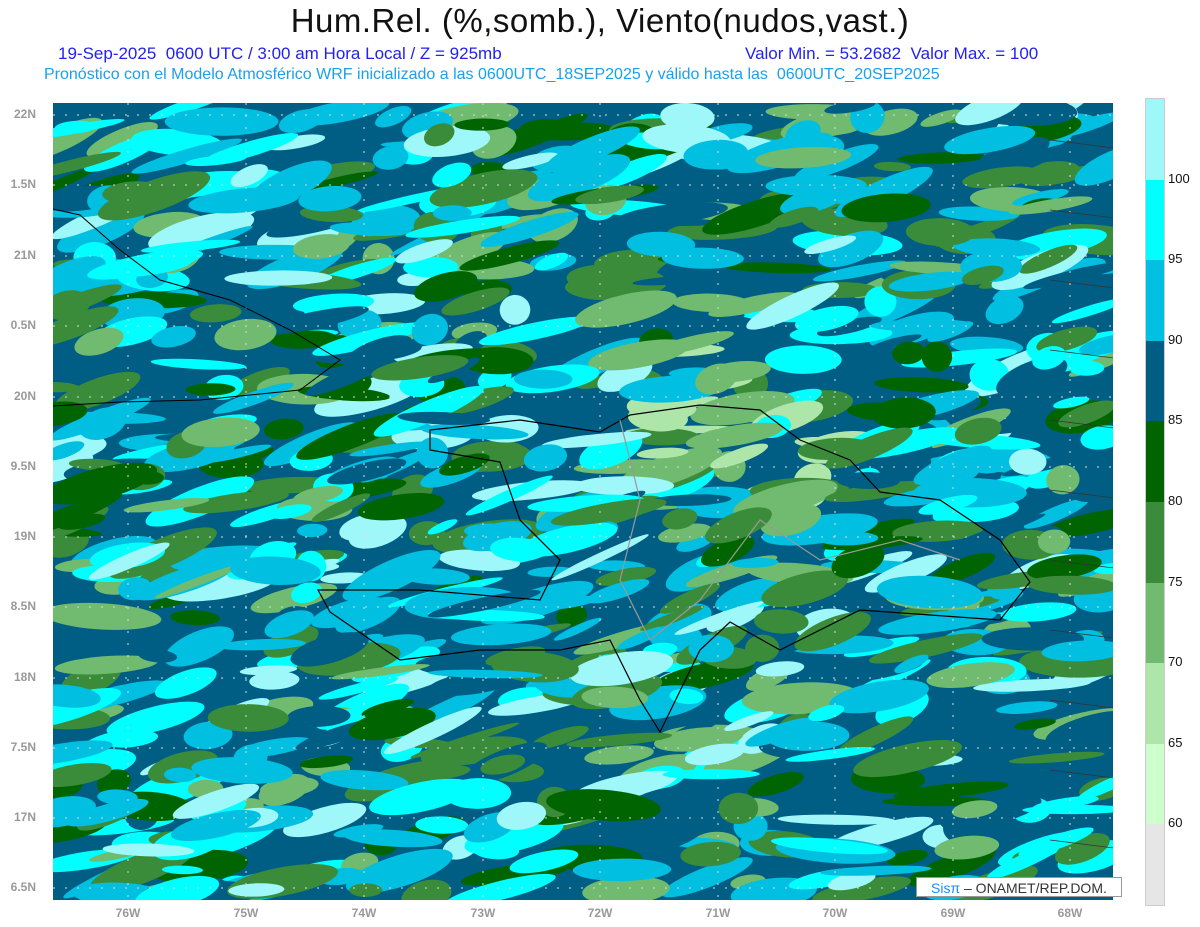  What do you see at coordinates (953, 913) in the screenshot?
I see `lon-label: 69W` at bounding box center [953, 913].